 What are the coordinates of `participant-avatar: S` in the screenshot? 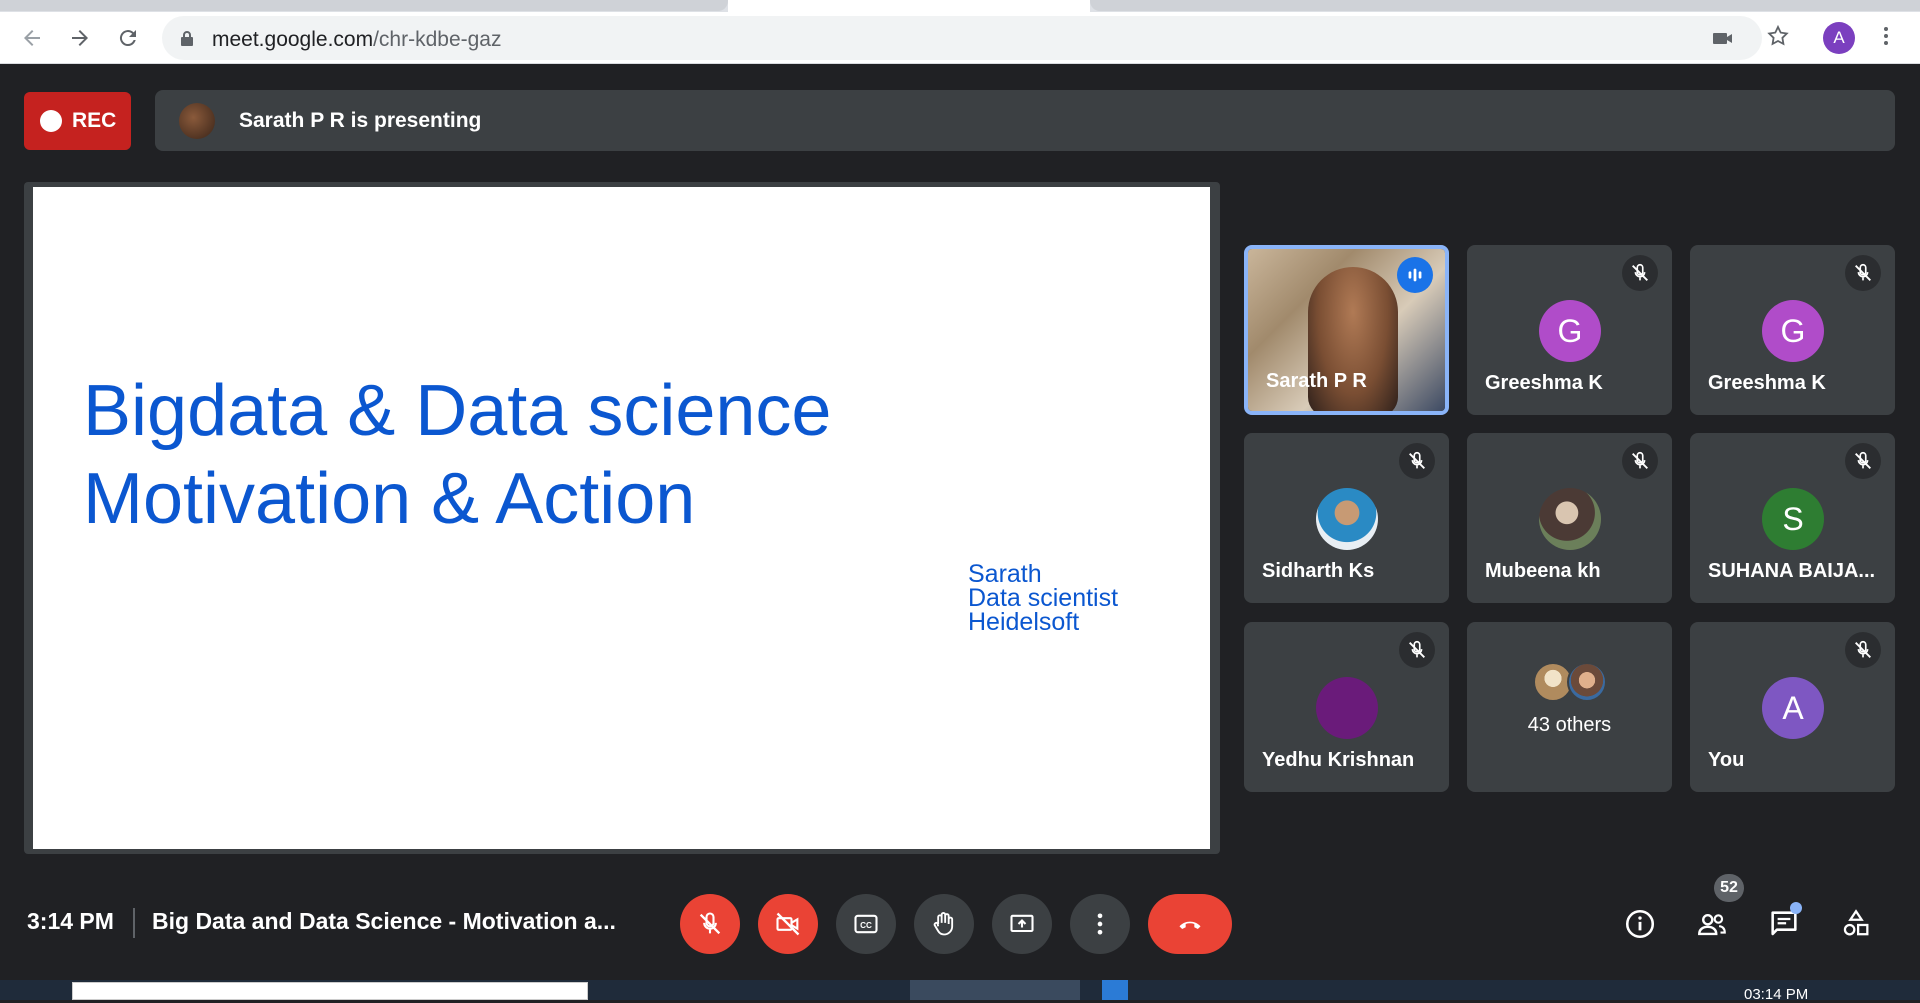 It's located at (1793, 519).